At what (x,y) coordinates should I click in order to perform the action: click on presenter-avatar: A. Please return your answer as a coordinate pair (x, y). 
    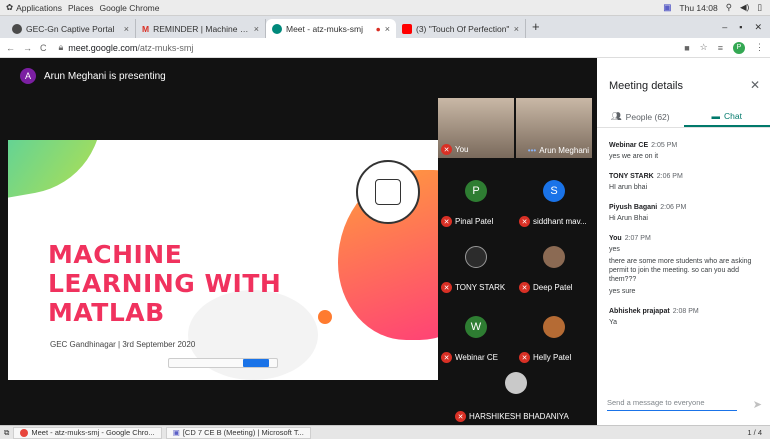
    Looking at the image, I should click on (28, 76).